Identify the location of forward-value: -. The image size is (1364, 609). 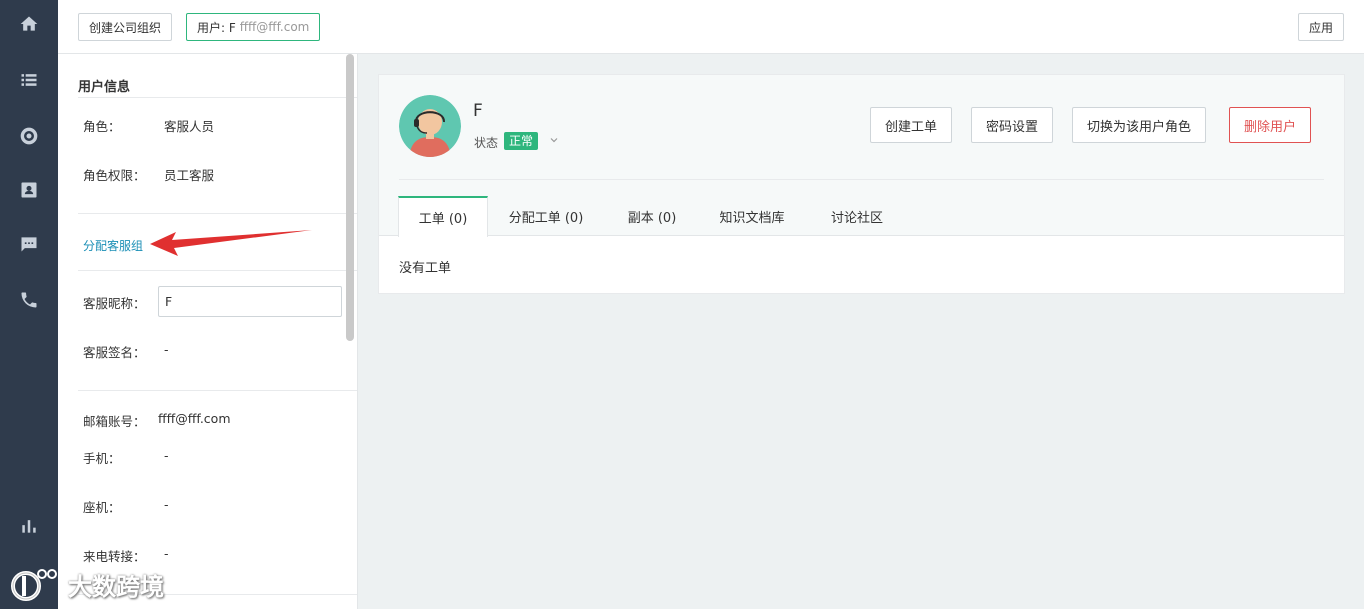
(166, 553).